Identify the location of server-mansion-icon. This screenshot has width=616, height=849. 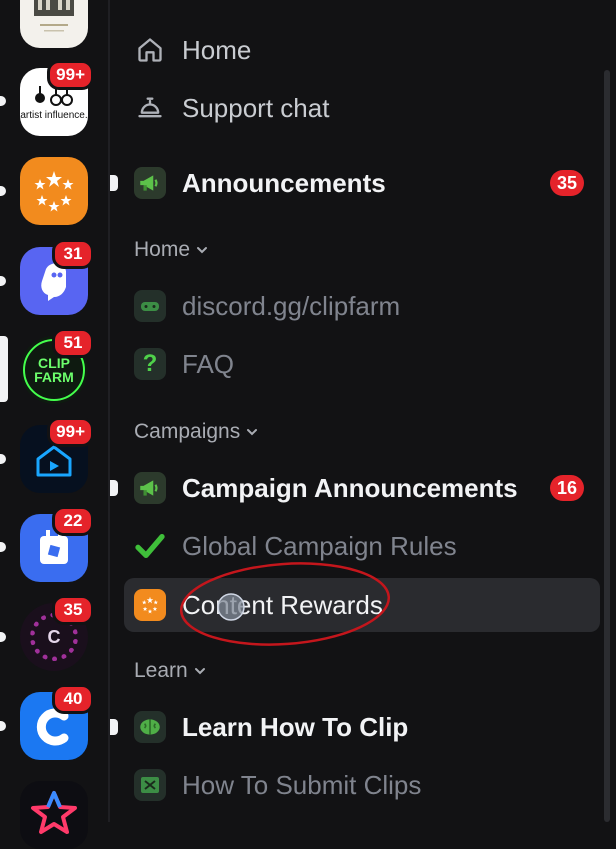
(54, 24).